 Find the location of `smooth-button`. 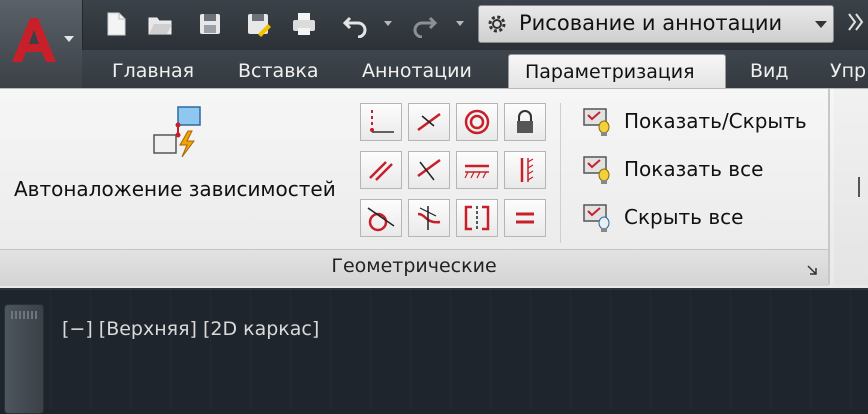

smooth-button is located at coordinates (429, 218).